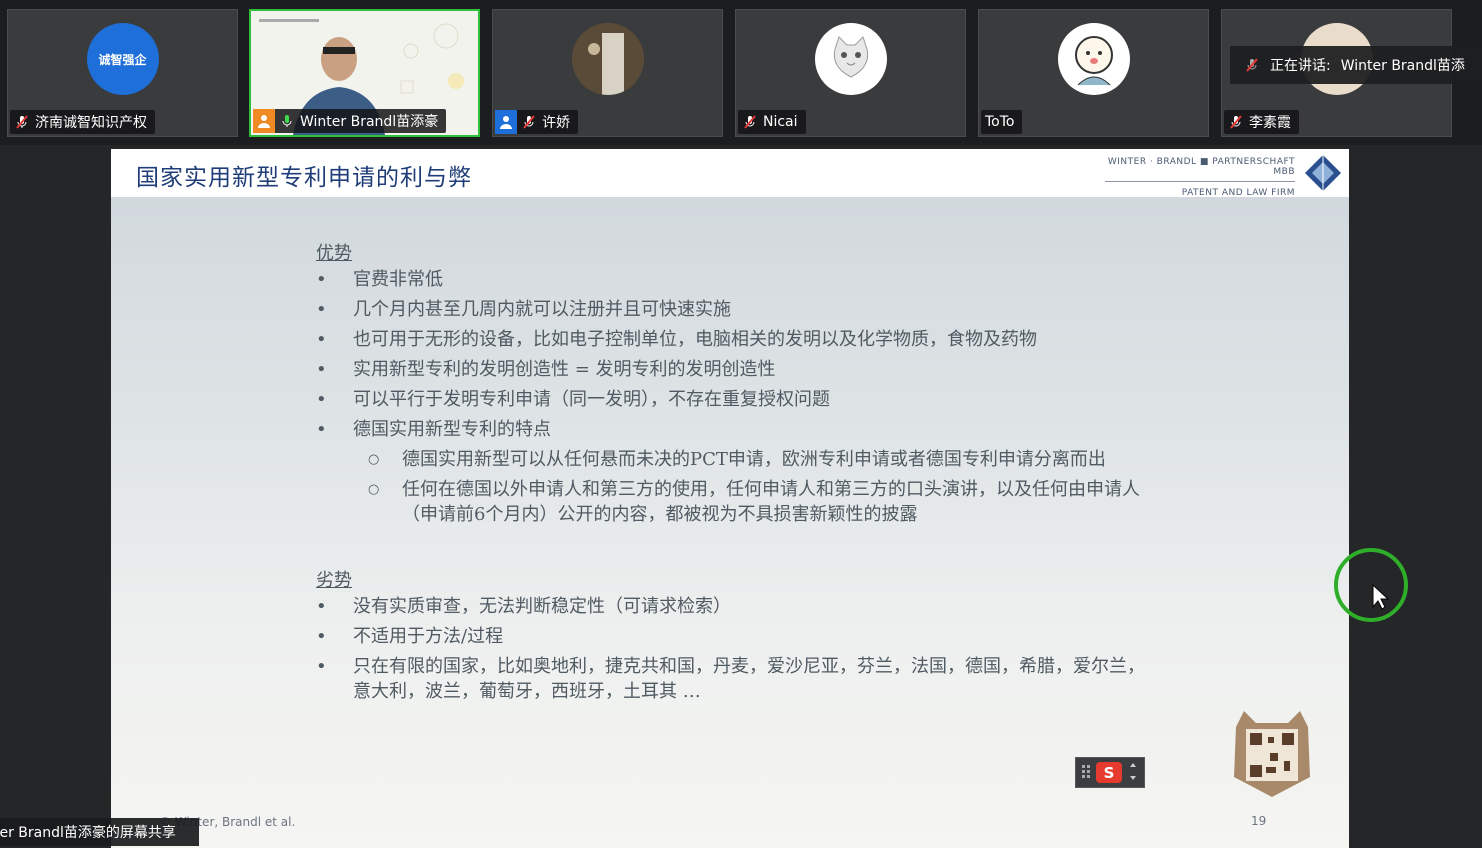 This screenshot has width=1482, height=848. Describe the element at coordinates (731, 339) in the screenshot. I see `advantage-item: 也可用于无形的设备，比如电子控制单位，电脑相关的发明以及化学物质，食物及药物` at that location.